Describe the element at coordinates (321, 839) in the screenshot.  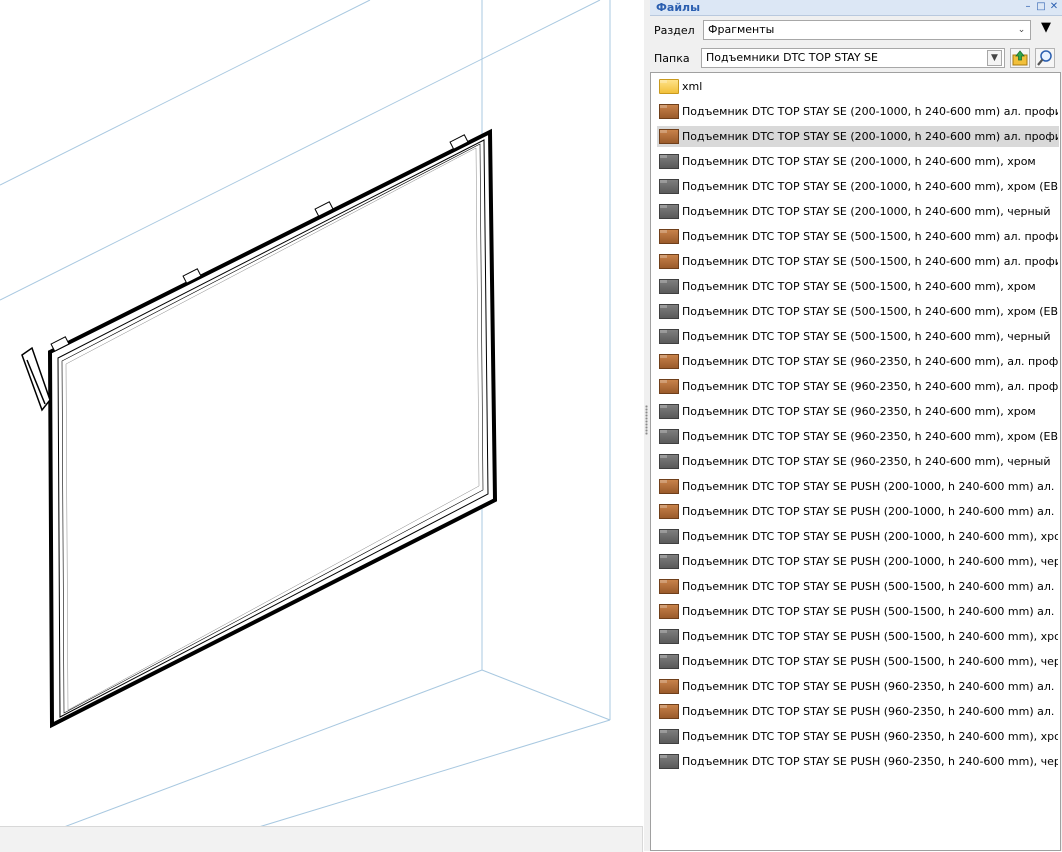
I see `status-bar` at that location.